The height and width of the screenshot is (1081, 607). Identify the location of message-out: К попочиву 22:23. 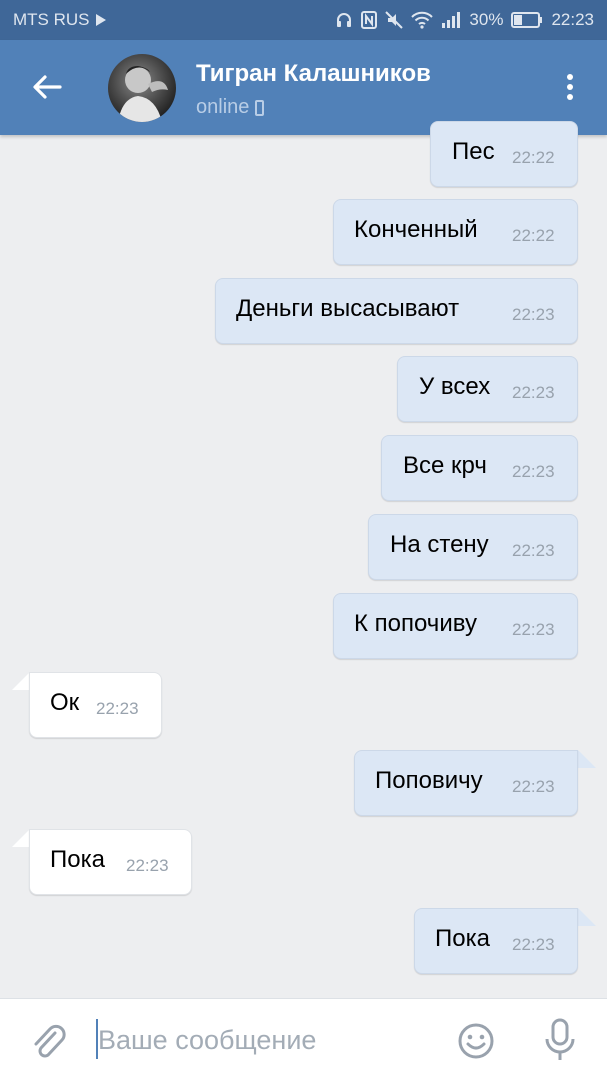
(455, 626).